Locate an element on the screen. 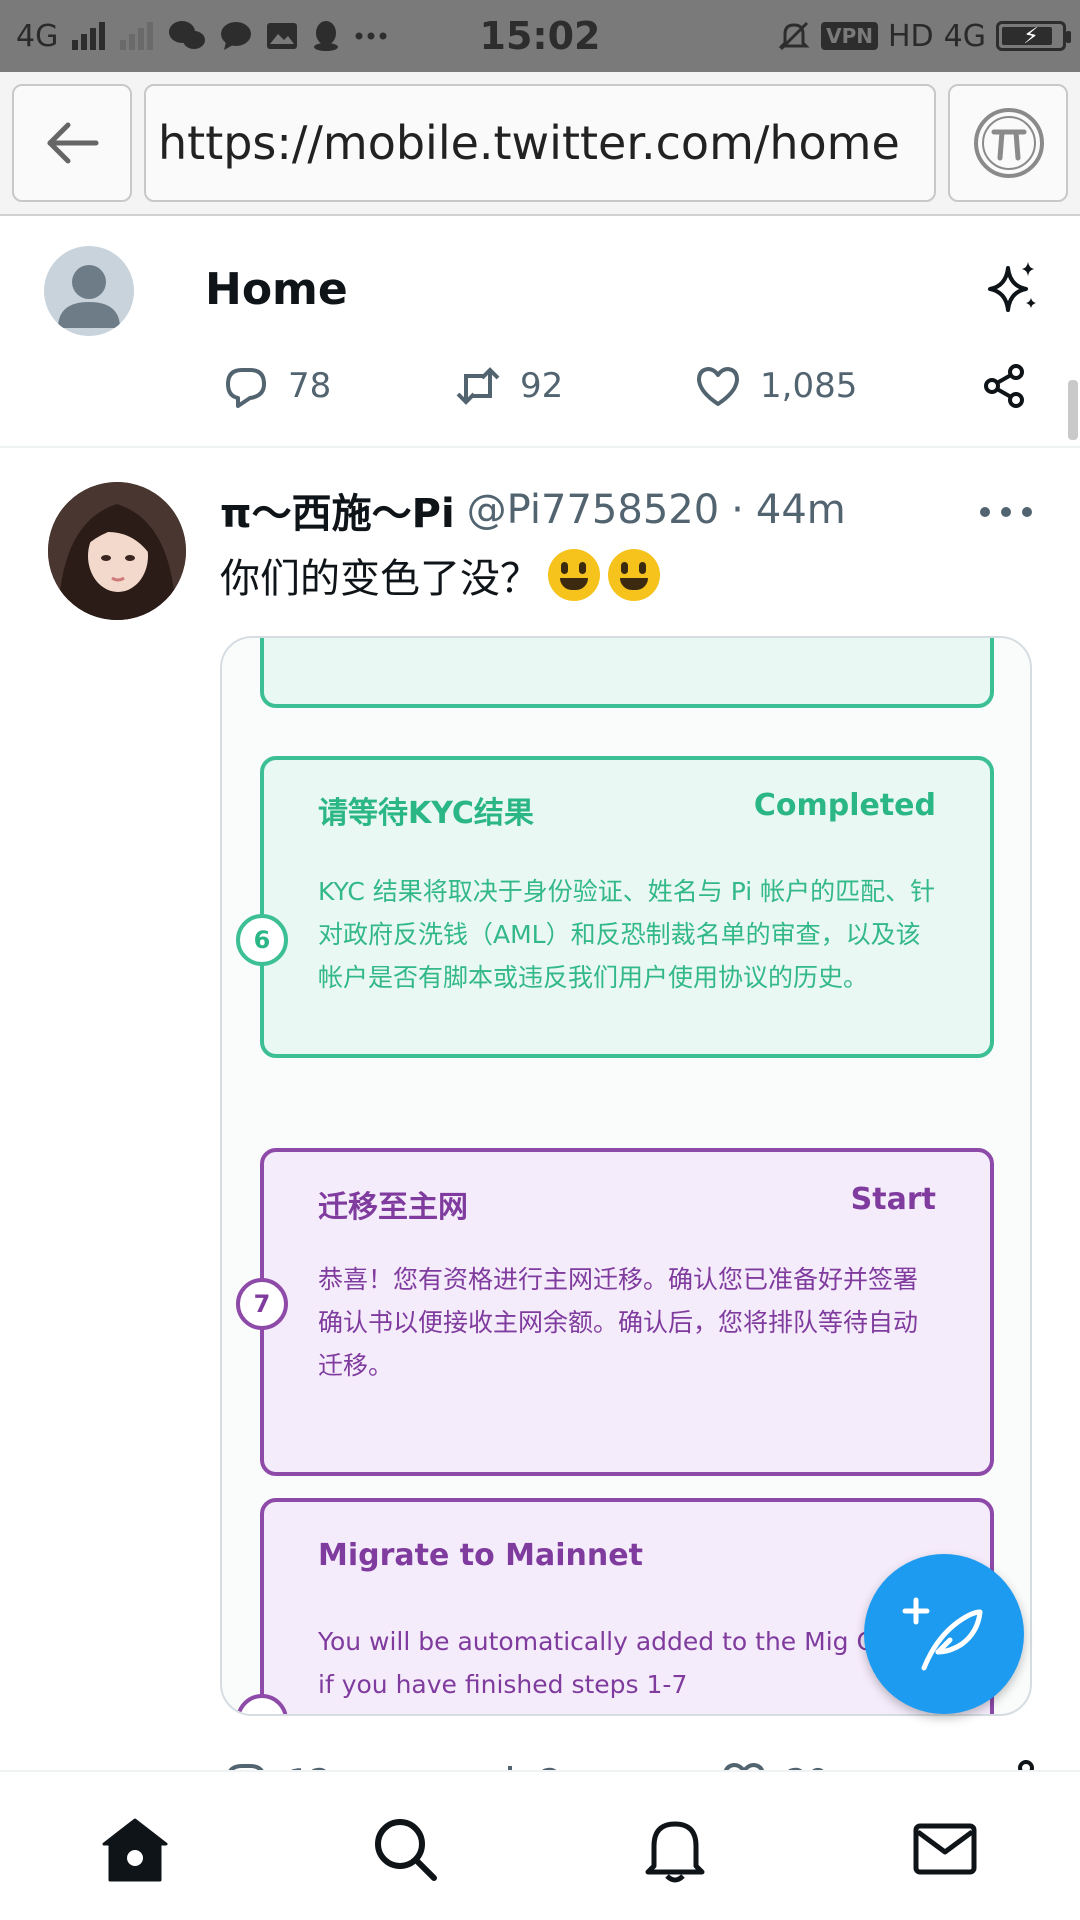 This screenshot has width=1080, height=1920. step-title: 迁移至主网 is located at coordinates (393, 1207).